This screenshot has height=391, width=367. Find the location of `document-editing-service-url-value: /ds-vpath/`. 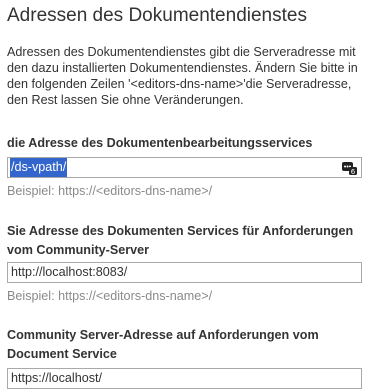

document-editing-service-url-value: /ds-vpath/ is located at coordinates (39, 167).